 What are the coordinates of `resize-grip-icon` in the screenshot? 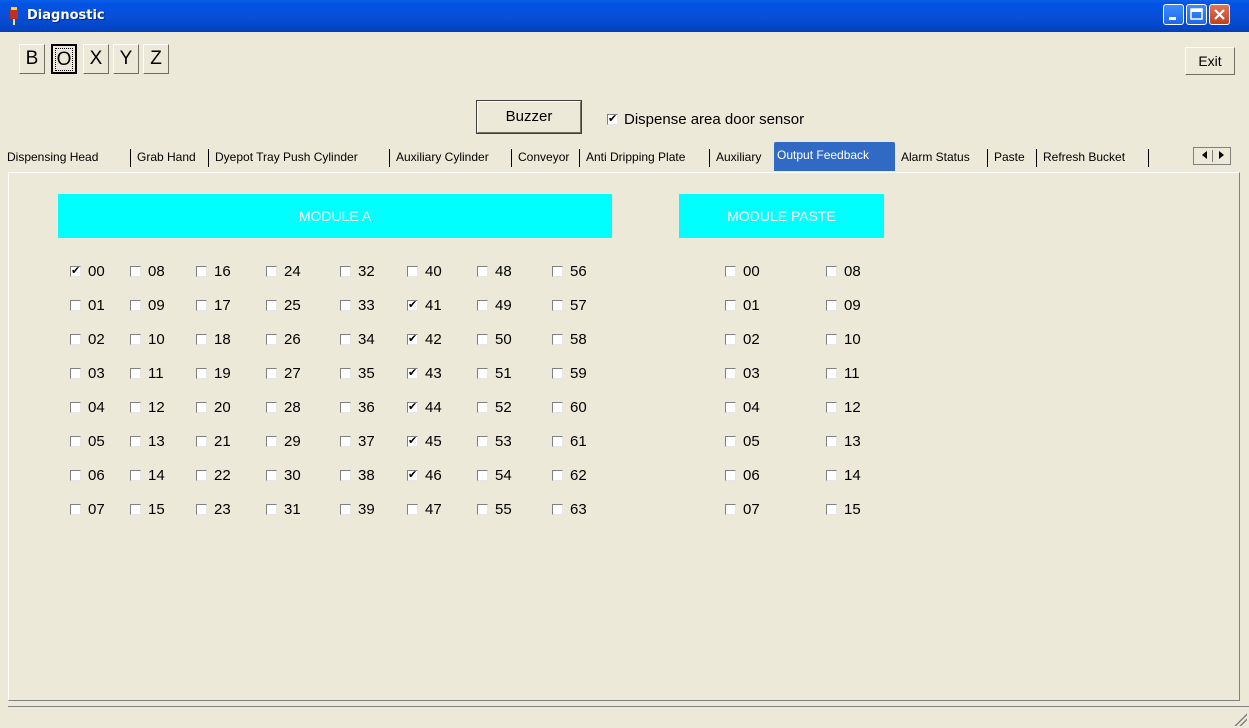 It's located at (1240, 719).